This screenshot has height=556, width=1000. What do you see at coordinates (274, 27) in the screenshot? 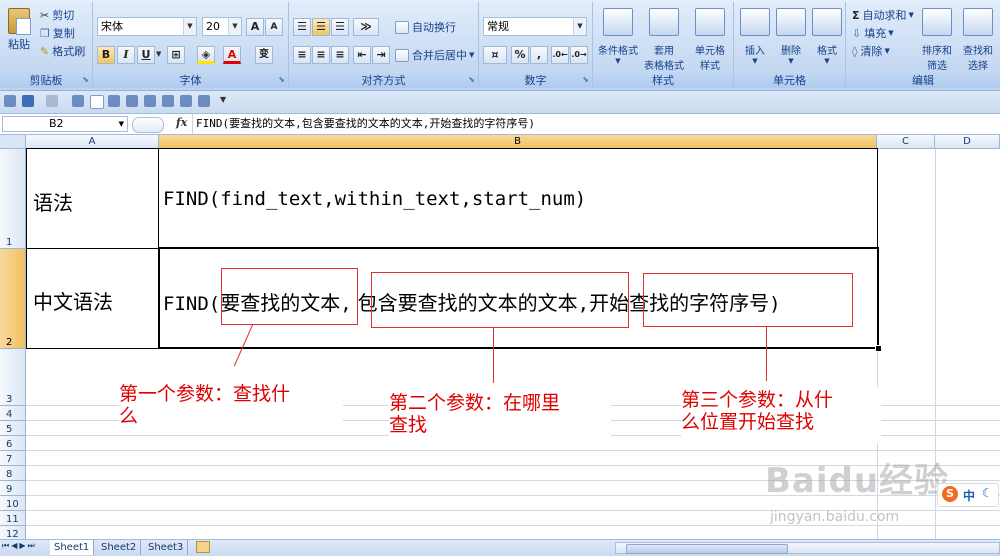
I see `shrink-font-button: A` at bounding box center [274, 27].